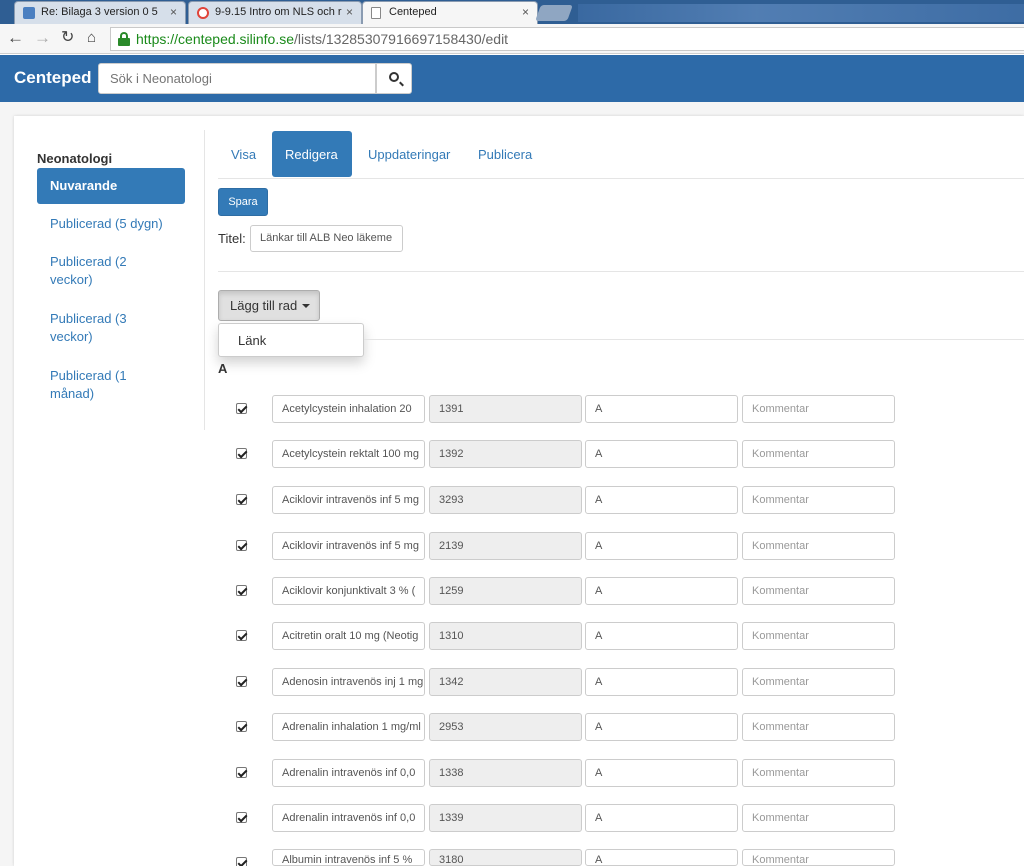 This screenshot has height=866, width=1024. Describe the element at coordinates (413, 12) in the screenshot. I see `browser-tab-title: Centeped` at that location.